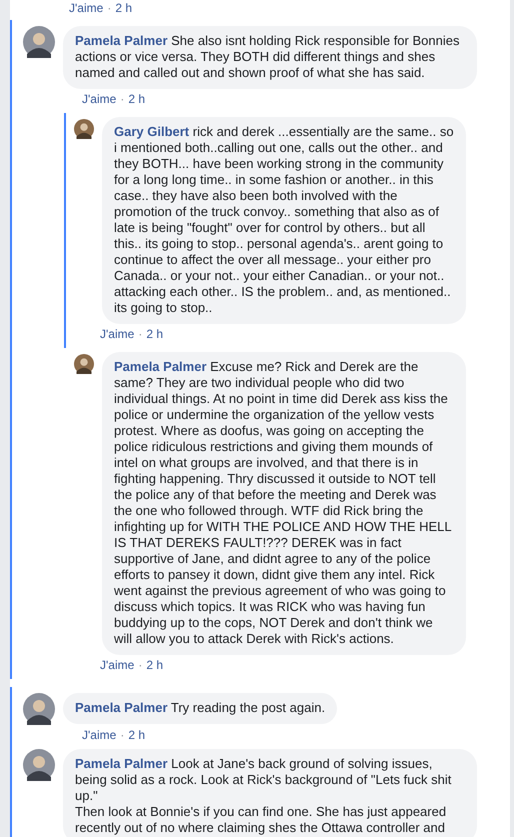 Image resolution: width=514 pixels, height=837 pixels. I want to click on author-name-link: Gary Gilbert, so click(152, 131).